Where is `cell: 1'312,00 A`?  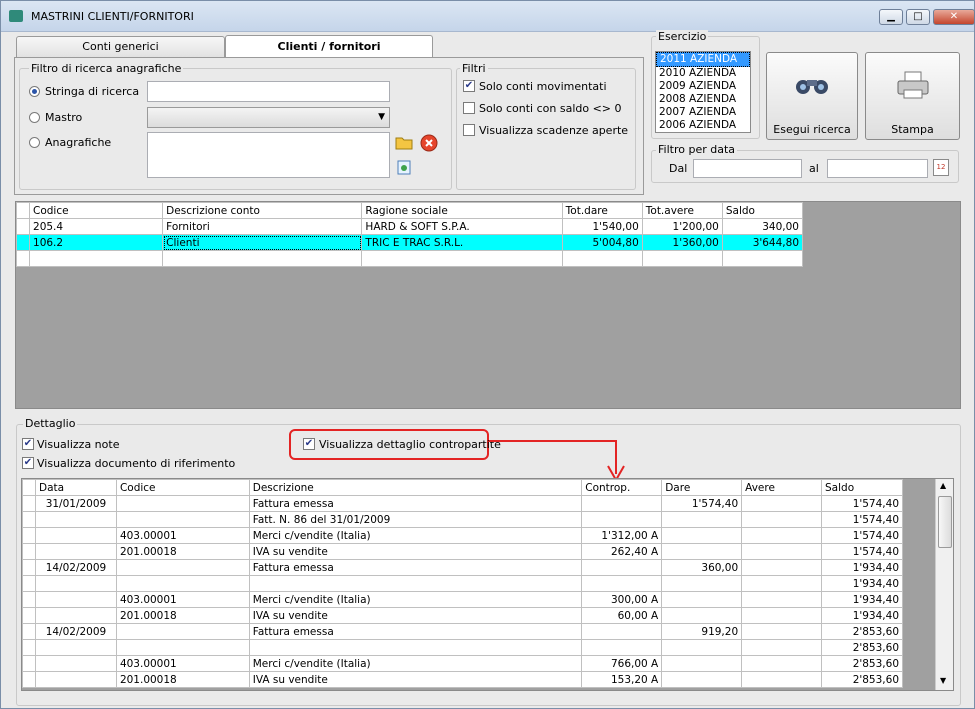 cell: 1'312,00 A is located at coordinates (622, 535).